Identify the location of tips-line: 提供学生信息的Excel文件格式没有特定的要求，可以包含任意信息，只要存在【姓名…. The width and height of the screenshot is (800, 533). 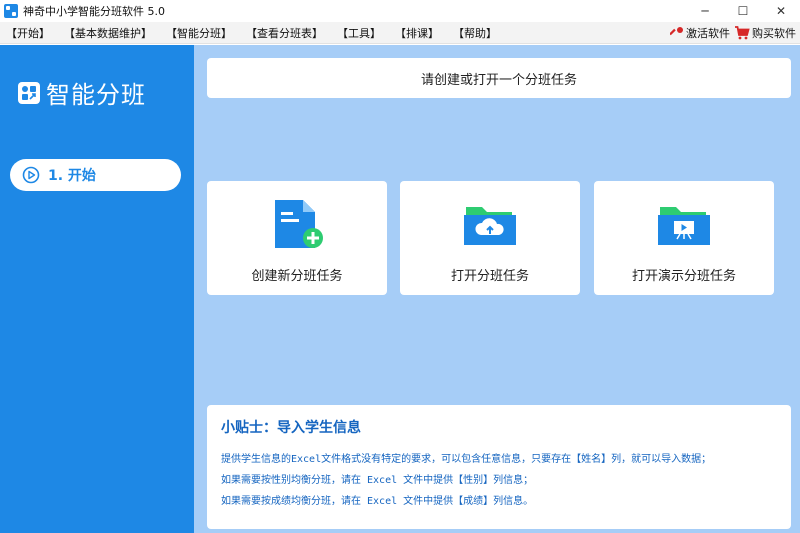
(466, 459).